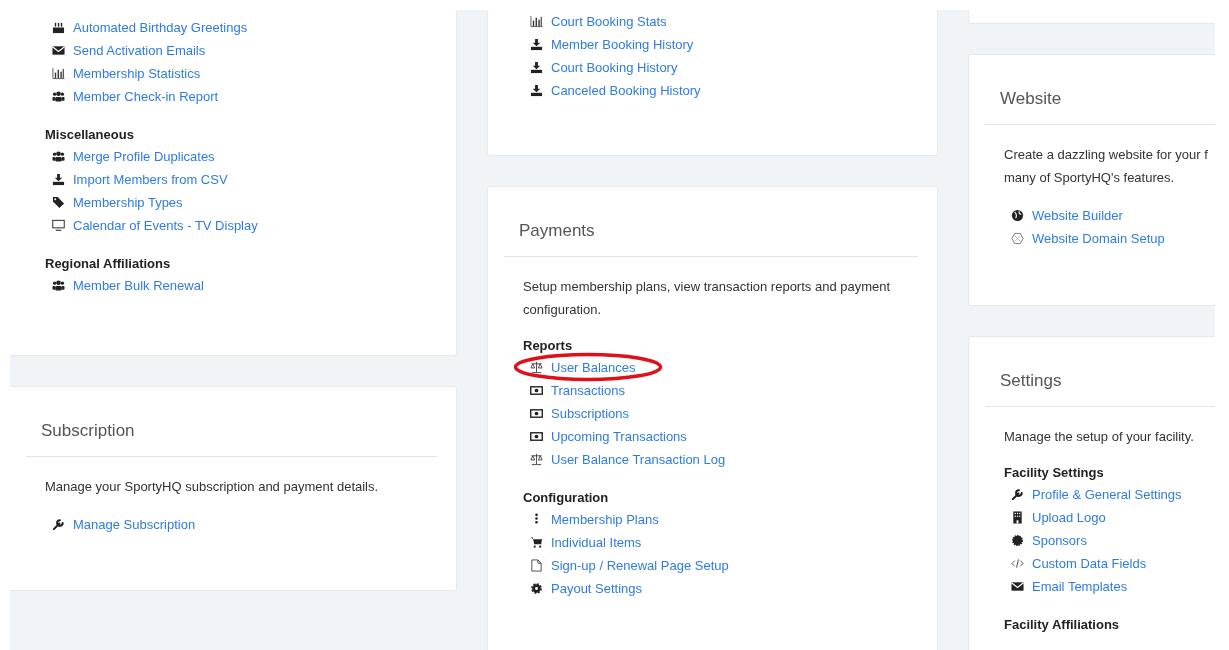  I want to click on menu-link: Court Booking History, so click(614, 67).